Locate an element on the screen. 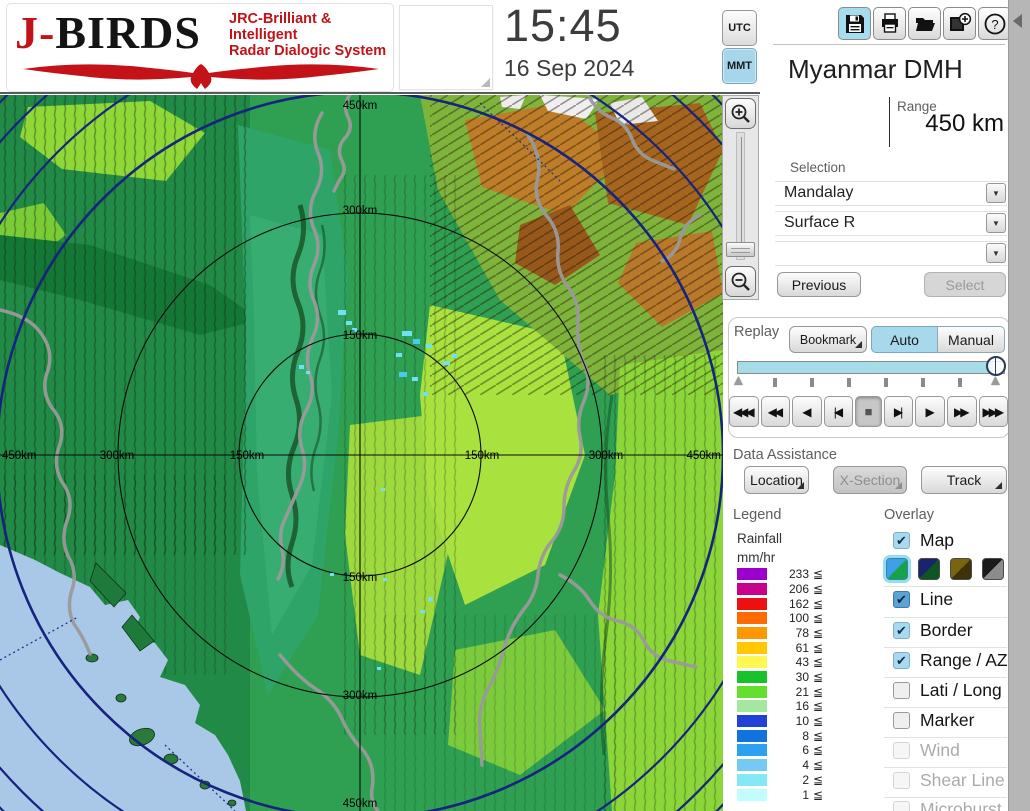 The width and height of the screenshot is (1030, 811). overlay-row-marker: Marker is located at coordinates (946, 723).